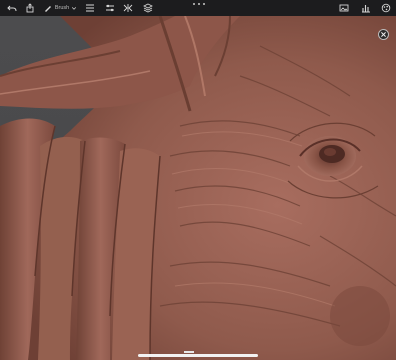 The height and width of the screenshot is (360, 396). Describe the element at coordinates (47, 9) in the screenshot. I see `brush-icon` at that location.